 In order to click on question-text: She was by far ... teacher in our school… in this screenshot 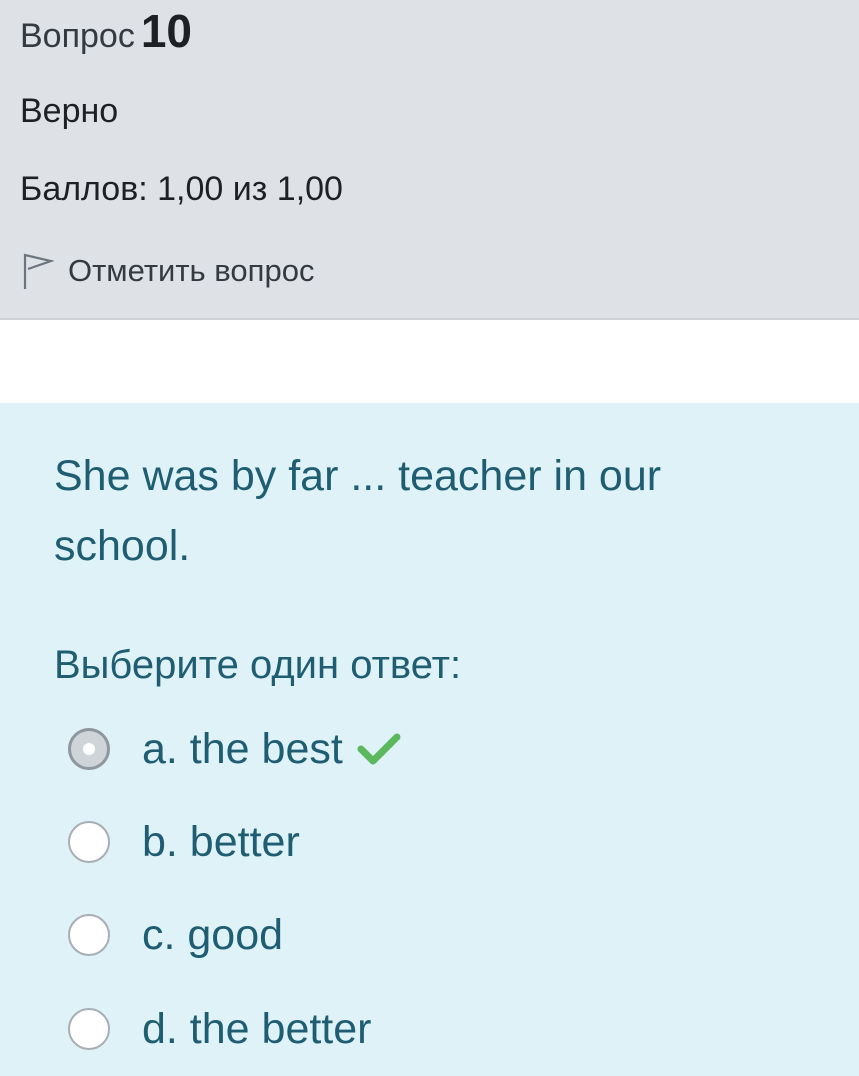, I will do `click(358, 511)`.